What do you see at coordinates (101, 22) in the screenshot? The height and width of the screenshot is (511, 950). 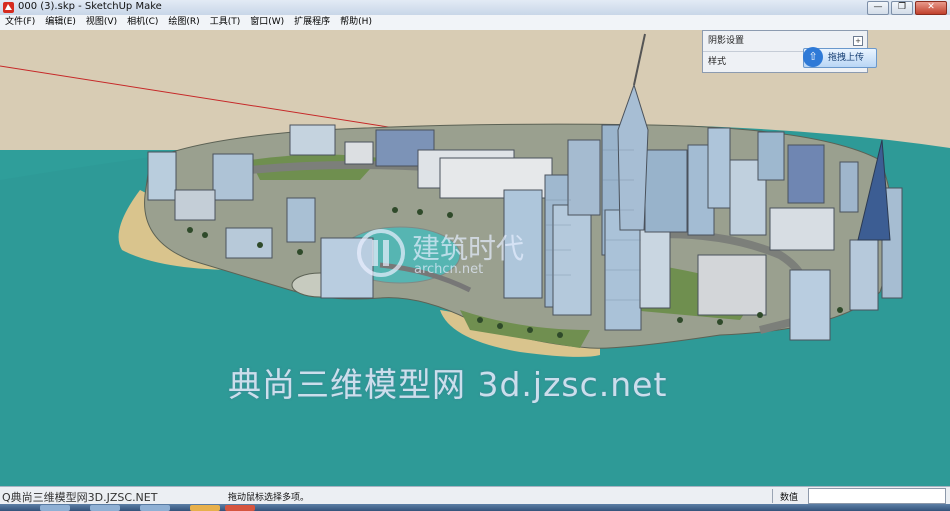 I see `menu-view: 视图(V)` at bounding box center [101, 22].